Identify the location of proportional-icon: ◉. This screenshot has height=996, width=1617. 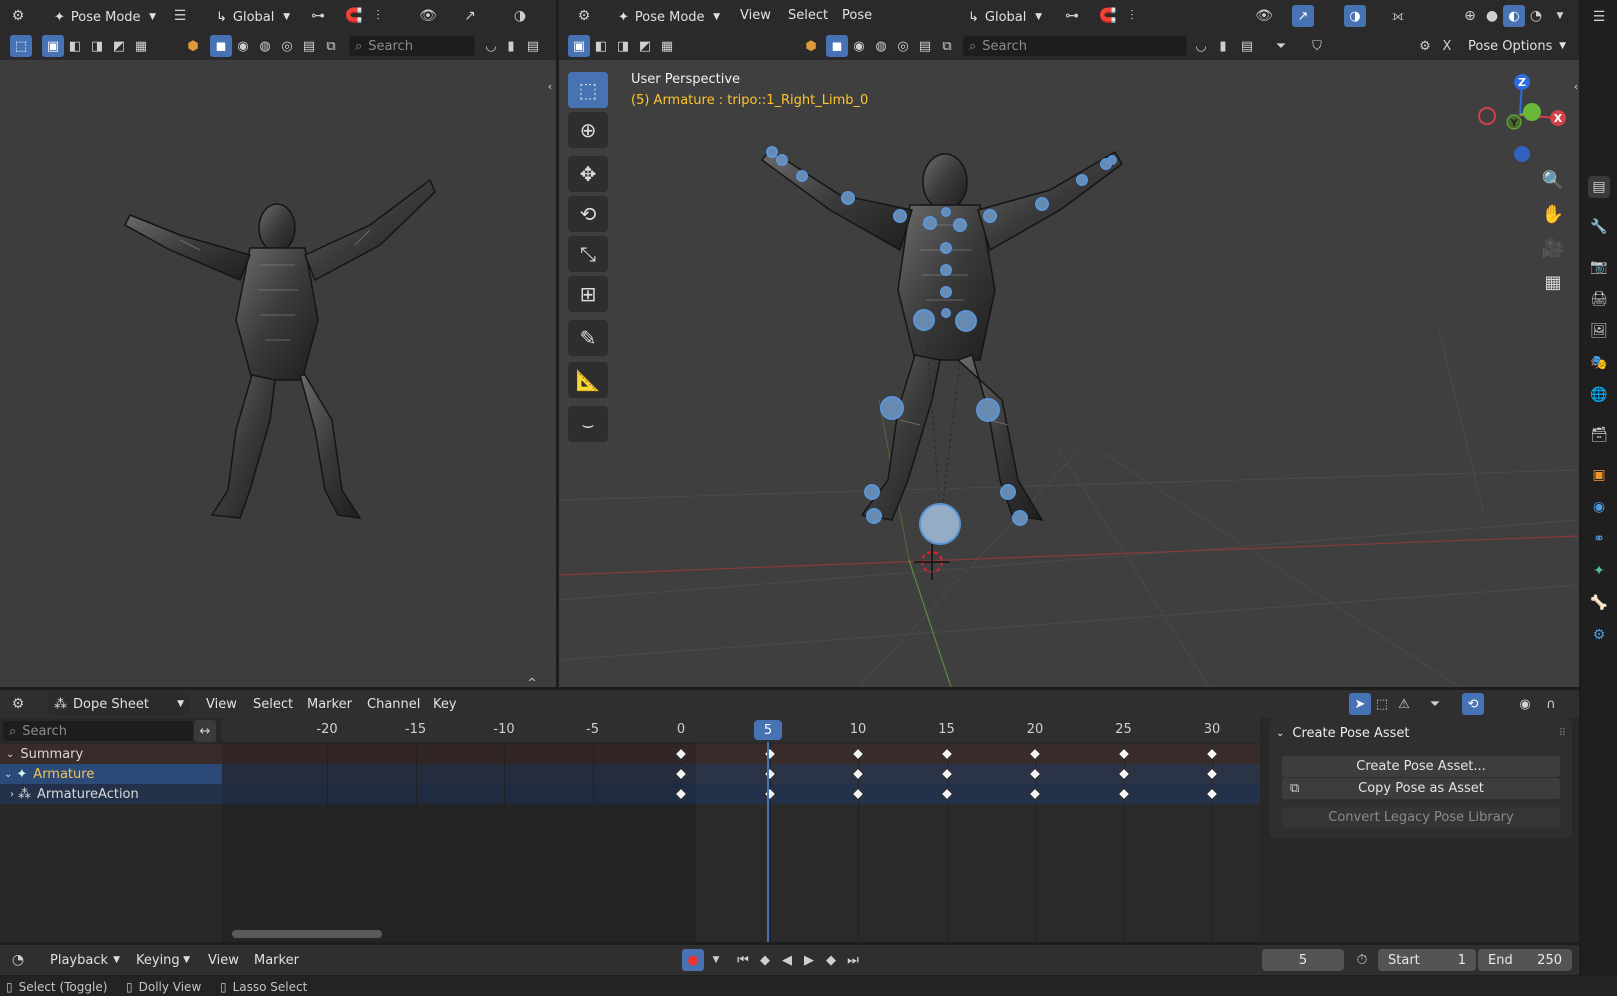
(1525, 704).